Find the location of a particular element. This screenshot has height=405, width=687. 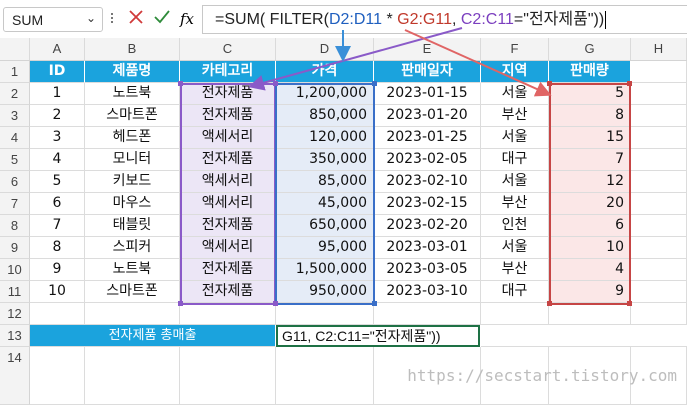

row-header-10: 10 is located at coordinates (15, 270).